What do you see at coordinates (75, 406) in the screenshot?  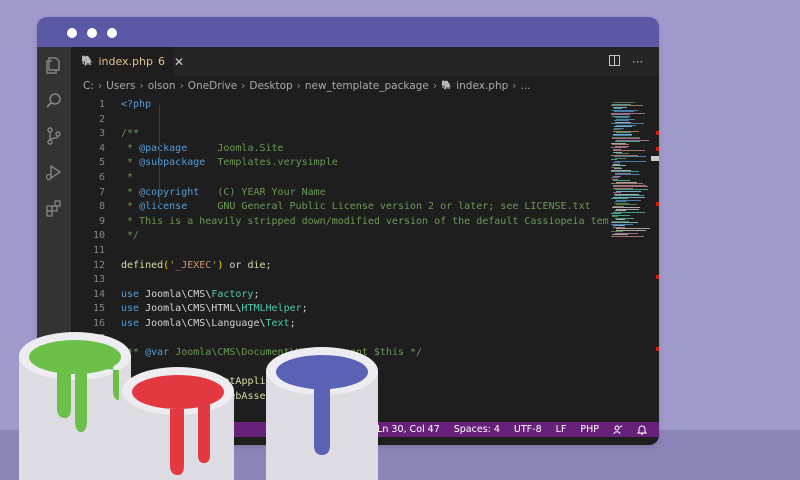 I see `green-paint-bucket` at bounding box center [75, 406].